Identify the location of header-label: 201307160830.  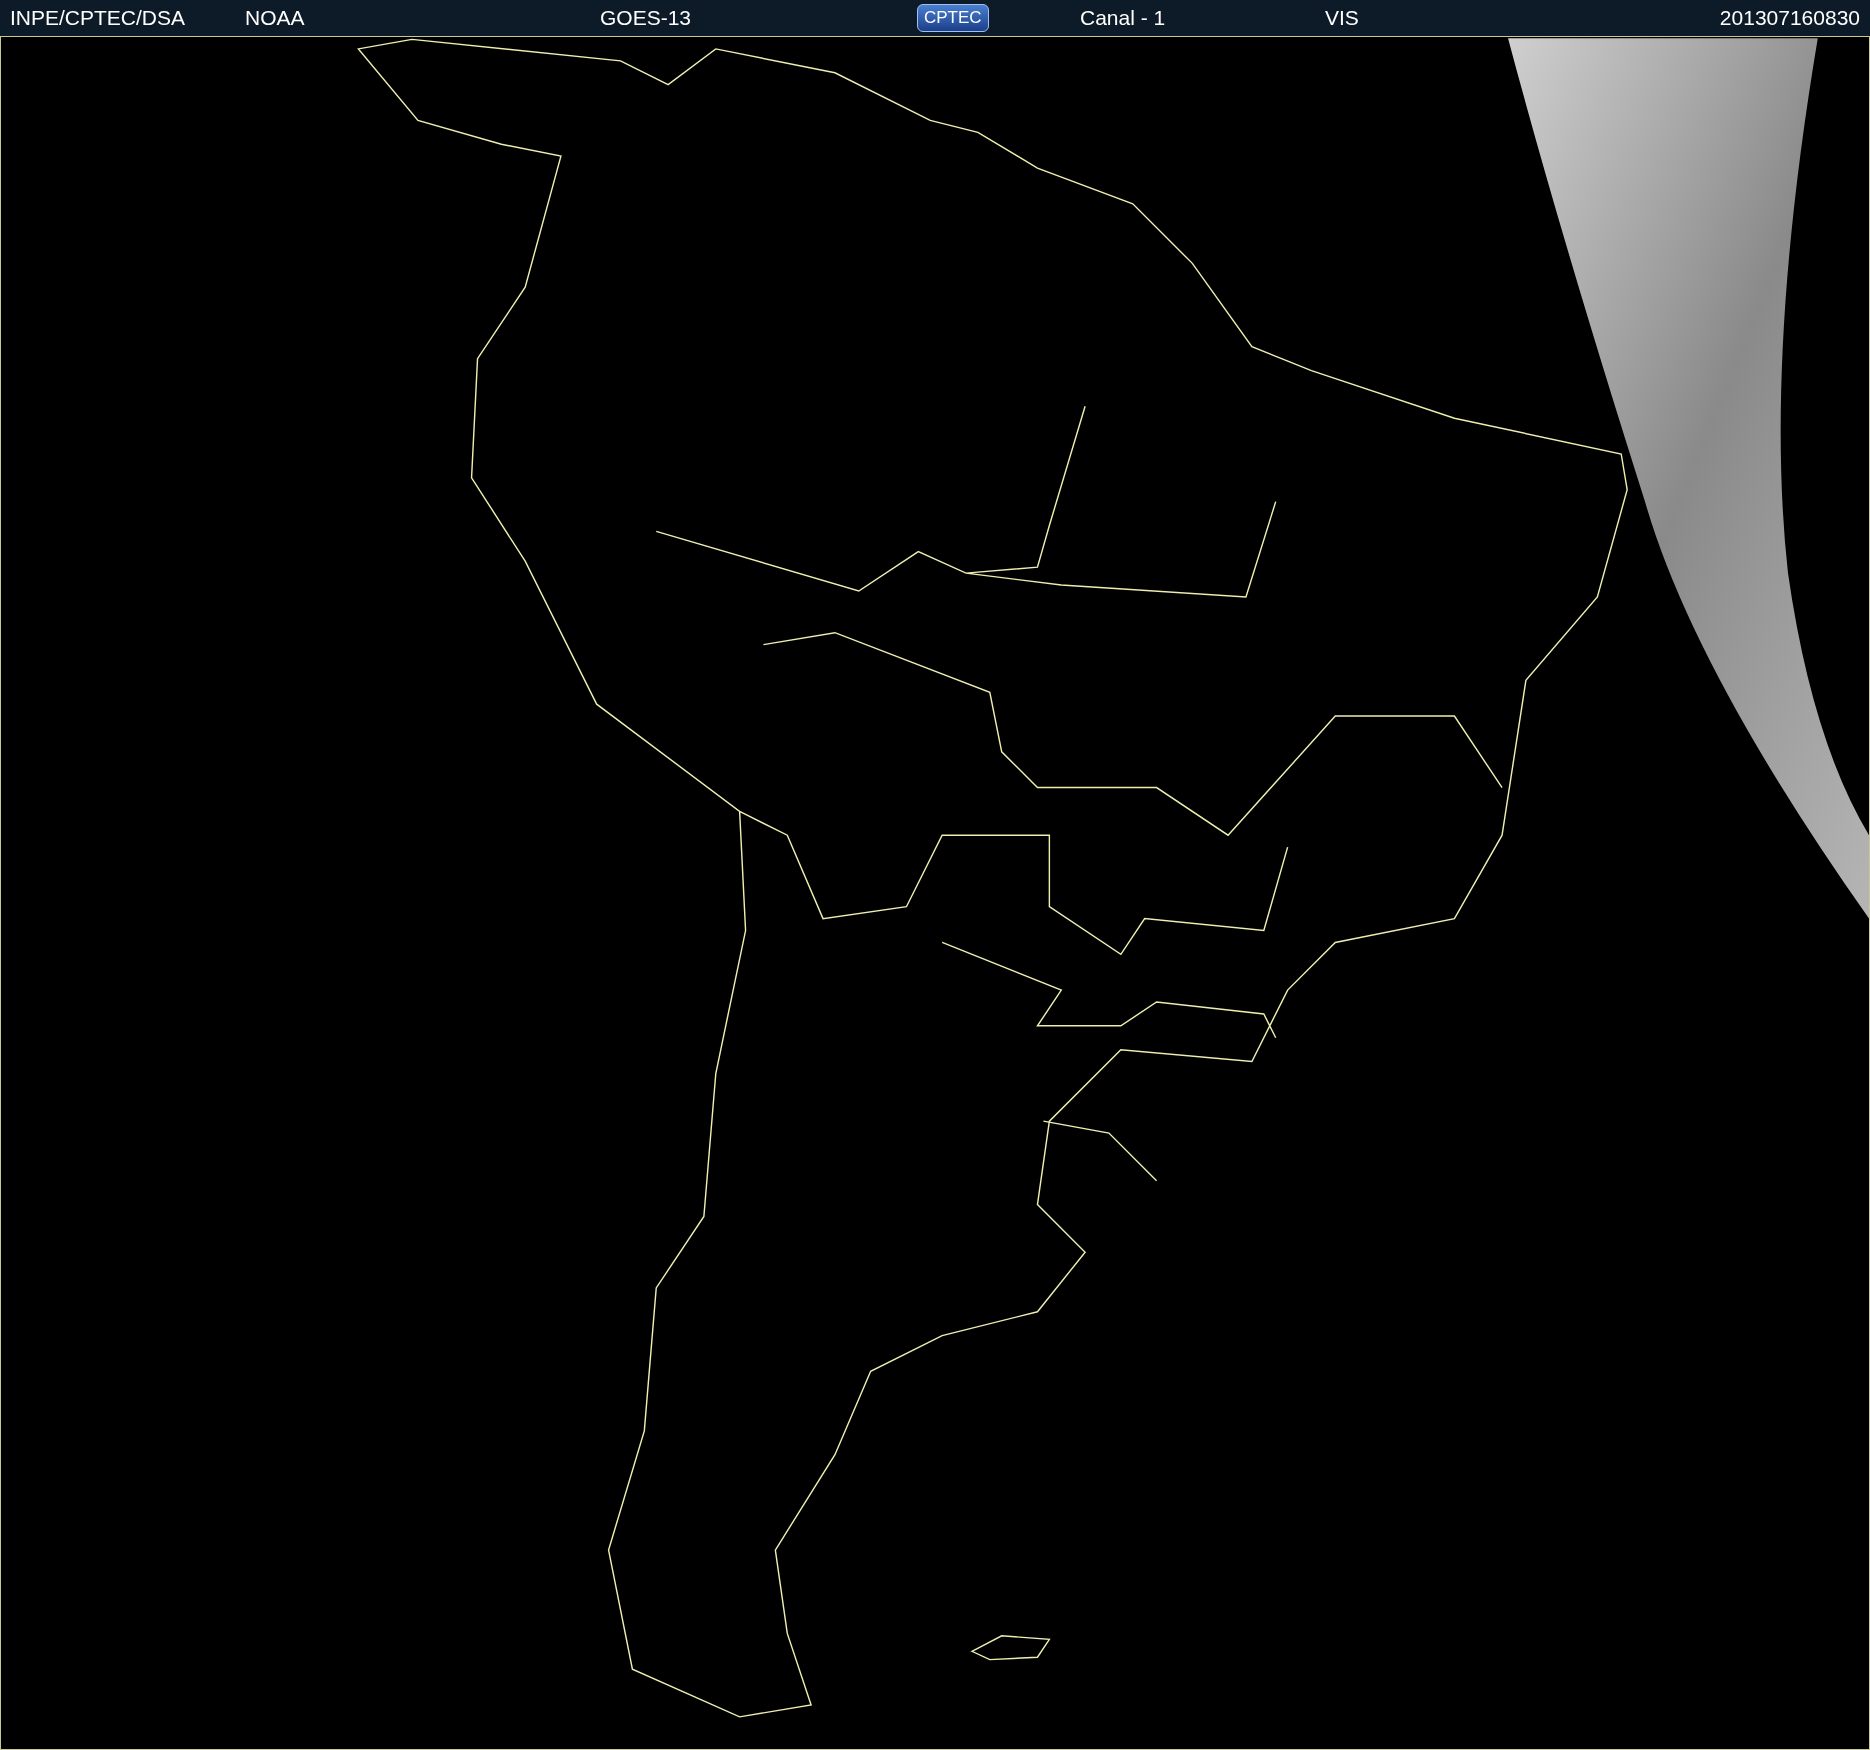
(1789, 18).